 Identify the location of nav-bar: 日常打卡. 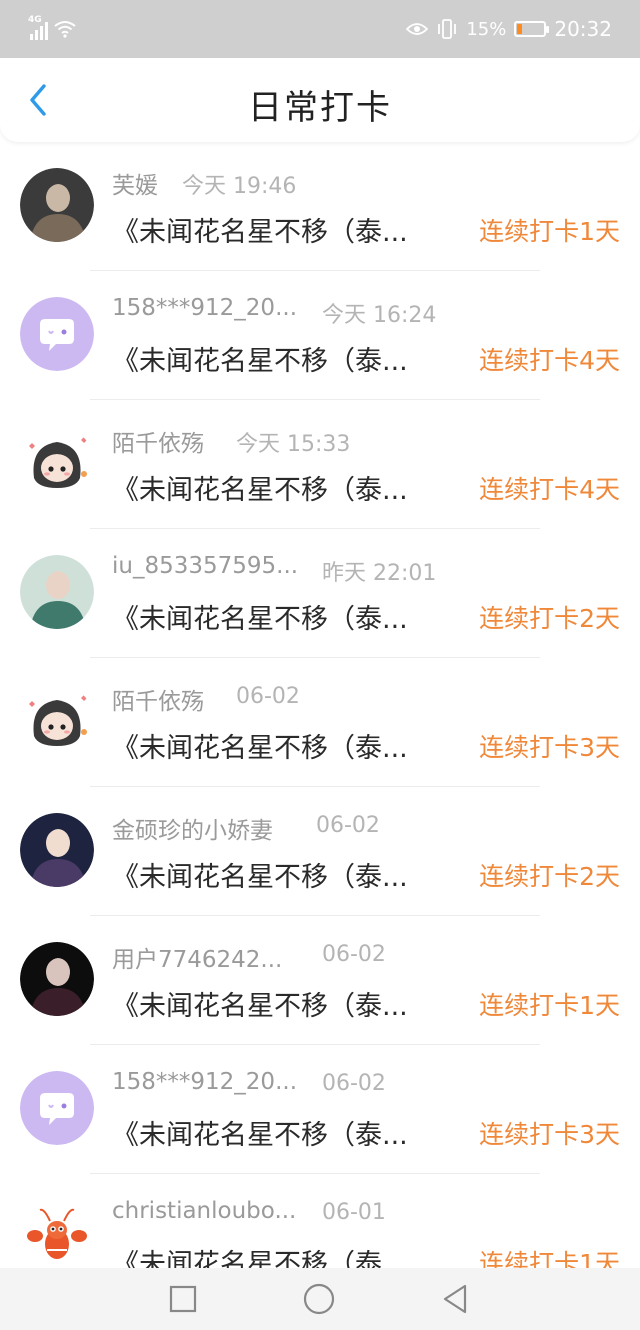
(320, 100).